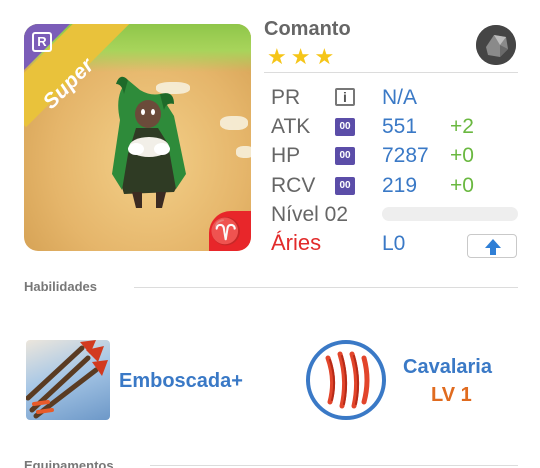 The width and height of the screenshot is (540, 468). I want to click on stat-label-atk: ATK, so click(291, 126).